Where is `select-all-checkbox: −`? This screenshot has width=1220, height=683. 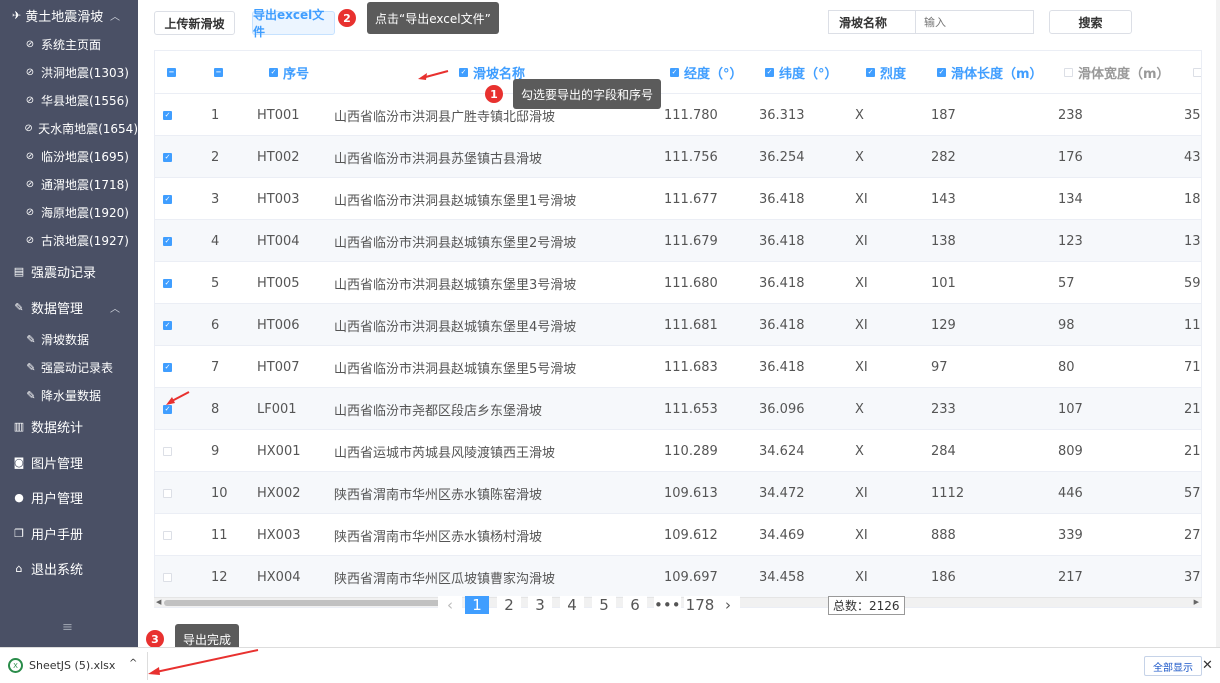 select-all-checkbox: − is located at coordinates (174, 72).